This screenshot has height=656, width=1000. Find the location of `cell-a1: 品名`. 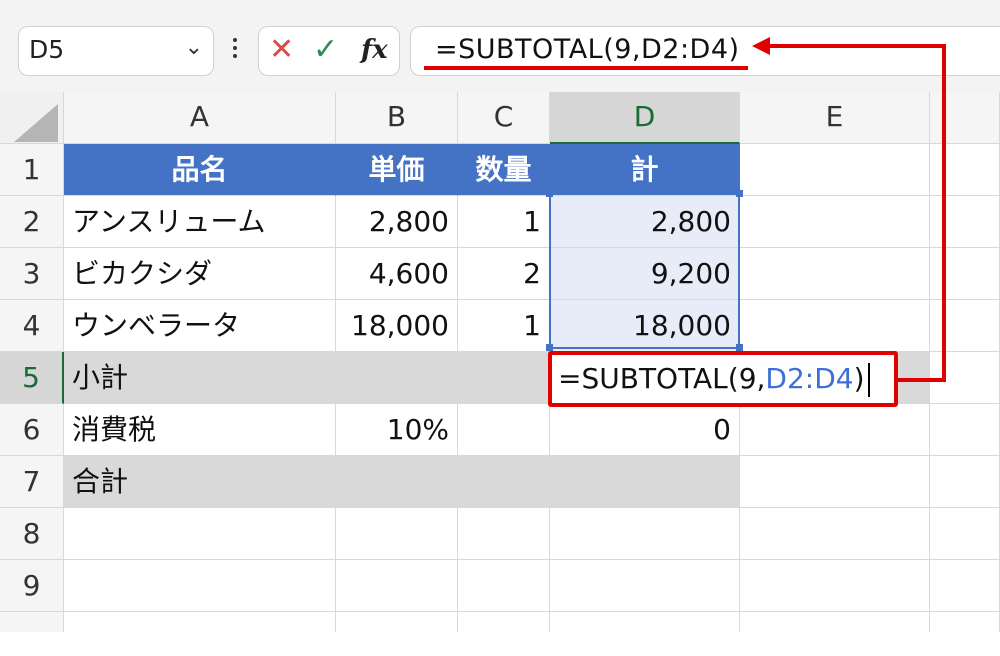

cell-a1: 品名 is located at coordinates (200, 170).